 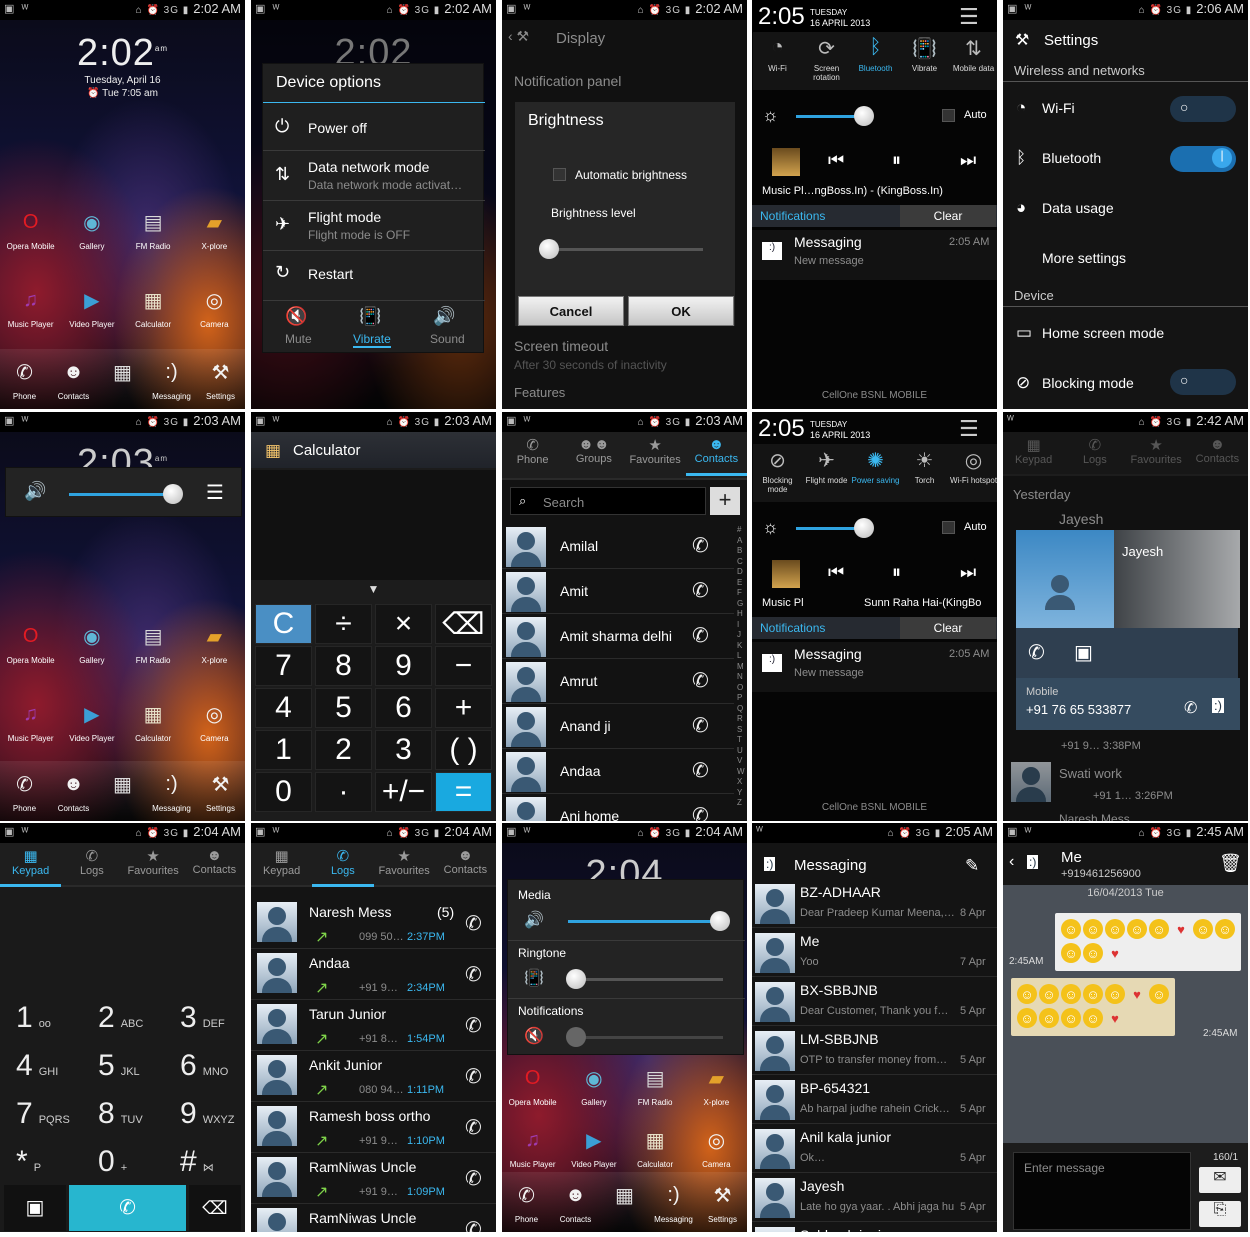 I want to click on calc-key: C, so click(x=283, y=624).